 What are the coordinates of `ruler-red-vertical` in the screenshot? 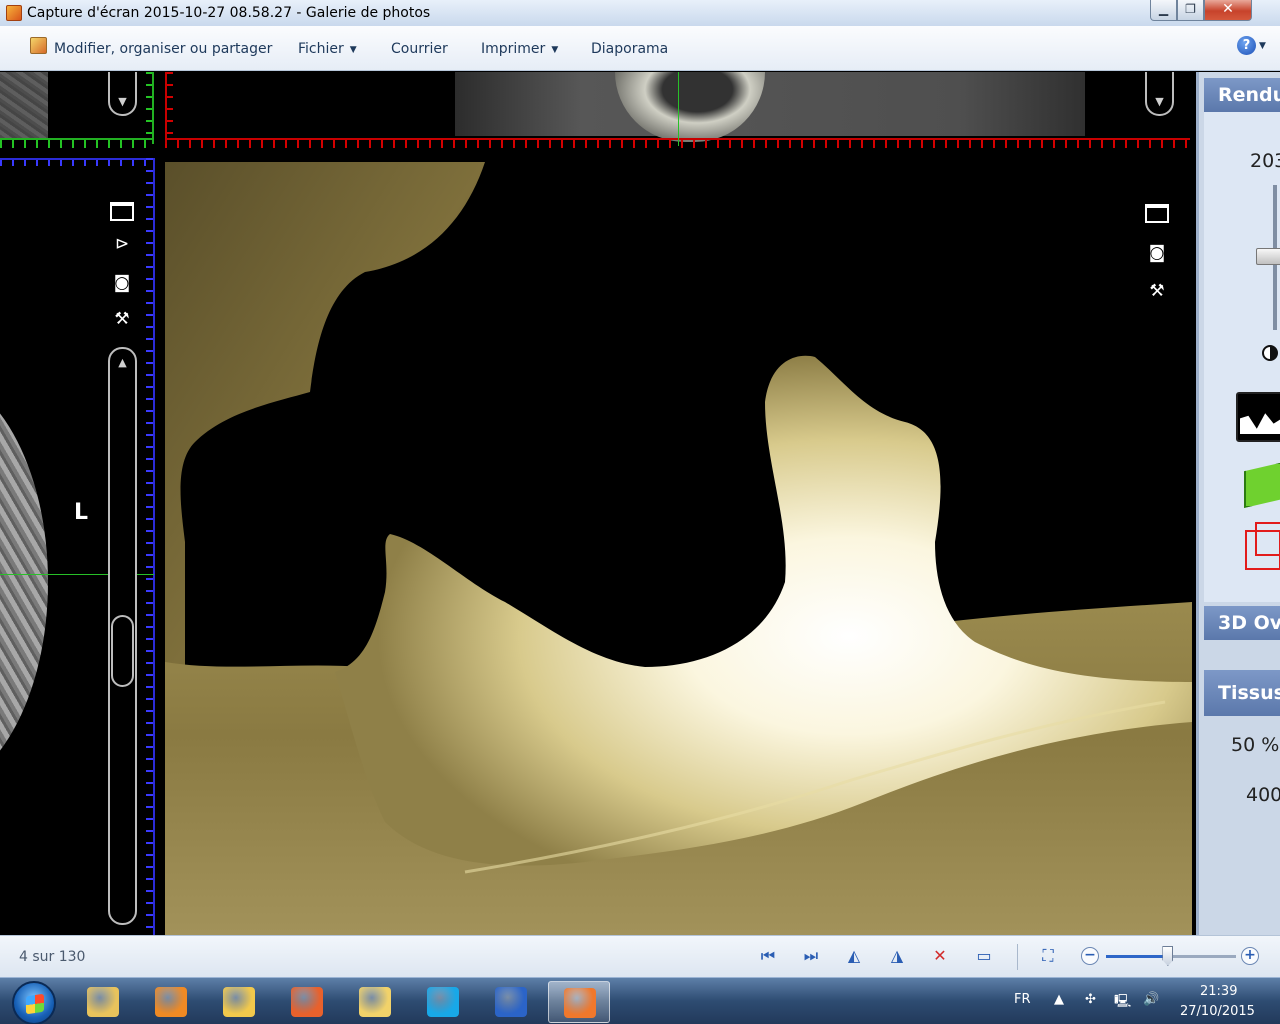 It's located at (169, 108).